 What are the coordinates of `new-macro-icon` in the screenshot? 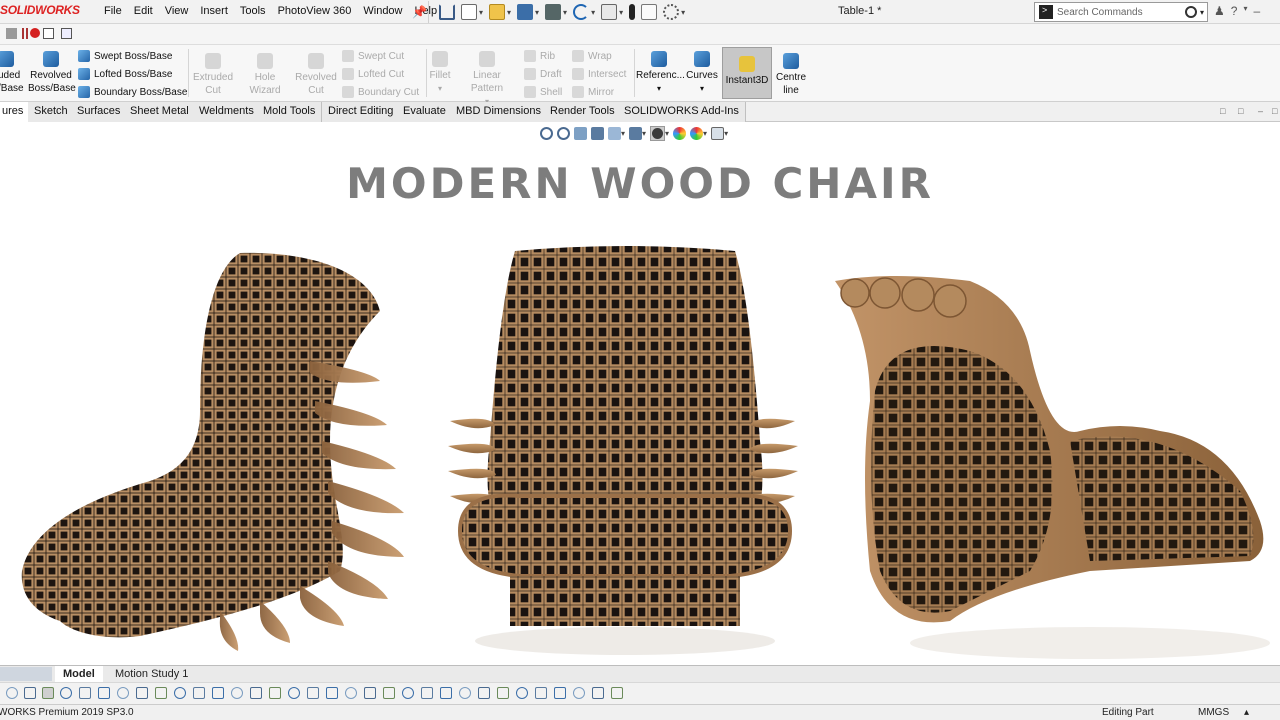 It's located at (48, 33).